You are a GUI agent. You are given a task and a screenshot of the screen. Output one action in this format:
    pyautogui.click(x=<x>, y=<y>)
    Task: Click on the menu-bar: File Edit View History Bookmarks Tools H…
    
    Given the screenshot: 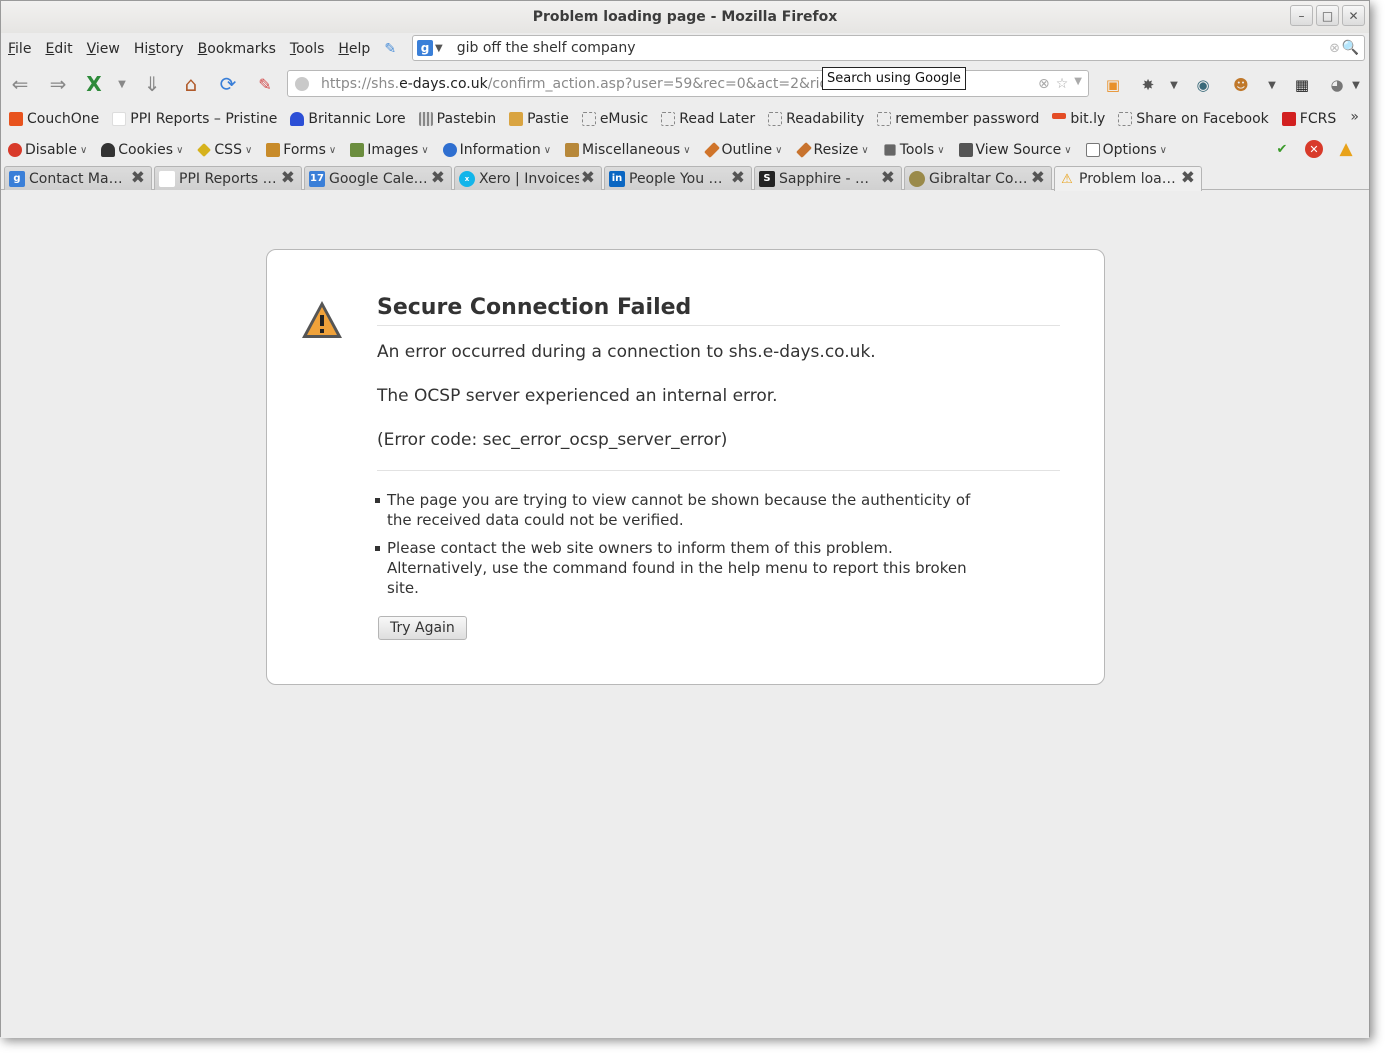 What is the action you would take?
    pyautogui.click(x=198, y=49)
    